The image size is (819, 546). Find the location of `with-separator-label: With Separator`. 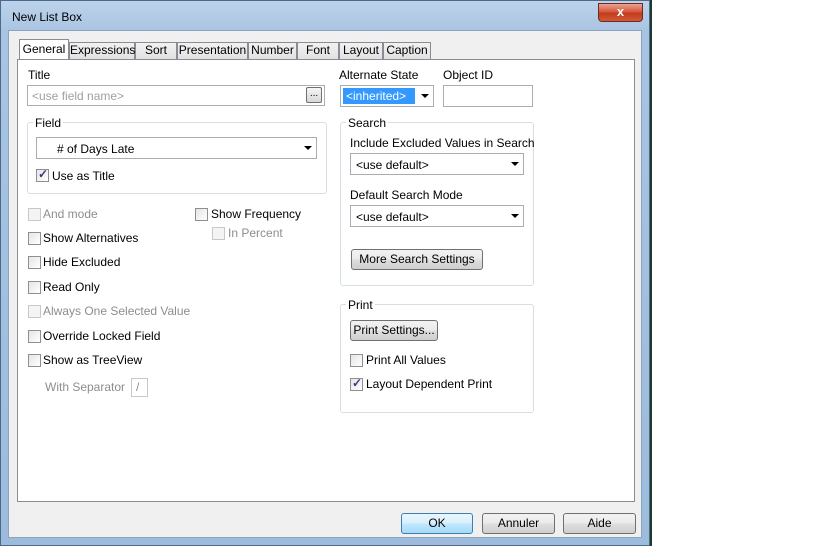

with-separator-label: With Separator is located at coordinates (85, 387).